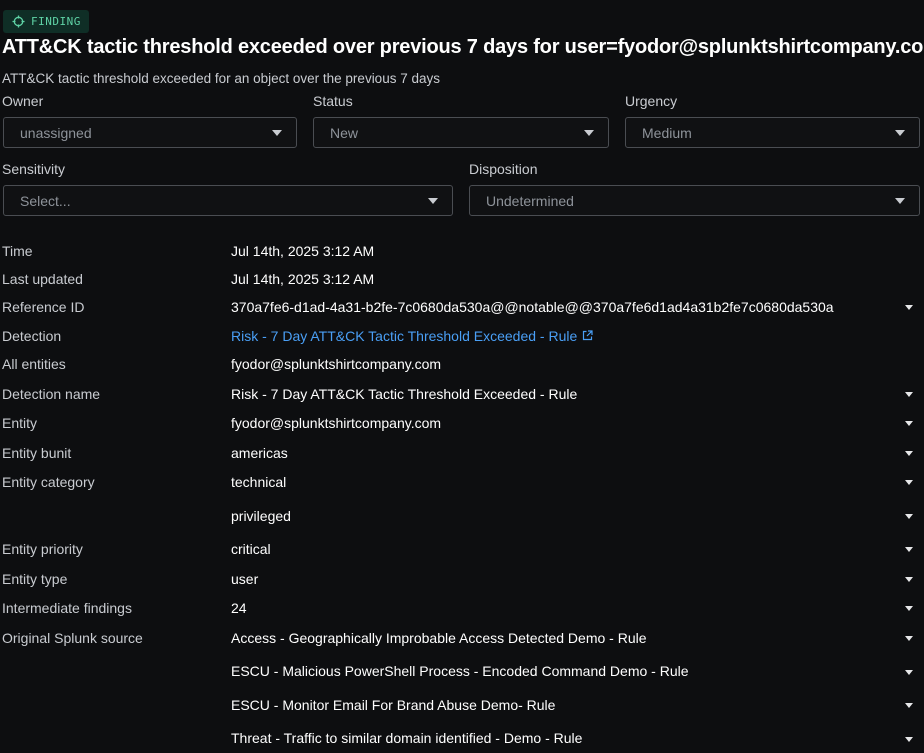 The height and width of the screenshot is (753, 924). I want to click on entity-bunit-value: americas, so click(259, 453).